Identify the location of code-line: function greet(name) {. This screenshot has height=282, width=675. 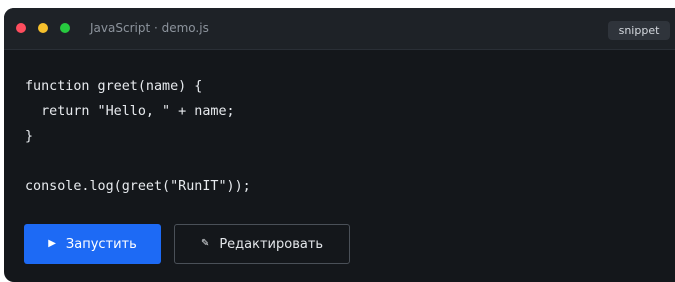
(114, 86).